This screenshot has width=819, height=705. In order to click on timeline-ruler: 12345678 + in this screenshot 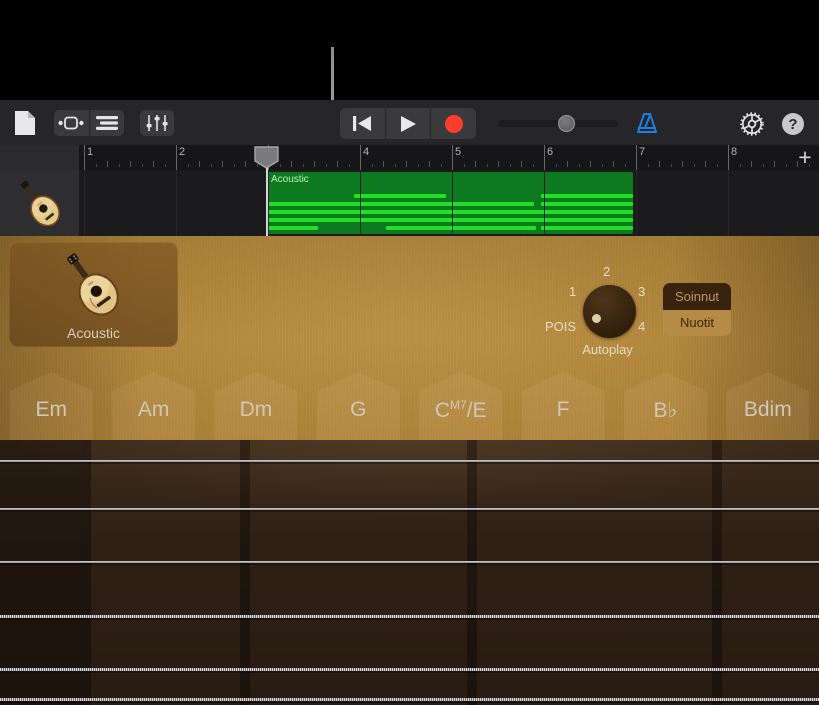, I will do `click(409, 157)`.